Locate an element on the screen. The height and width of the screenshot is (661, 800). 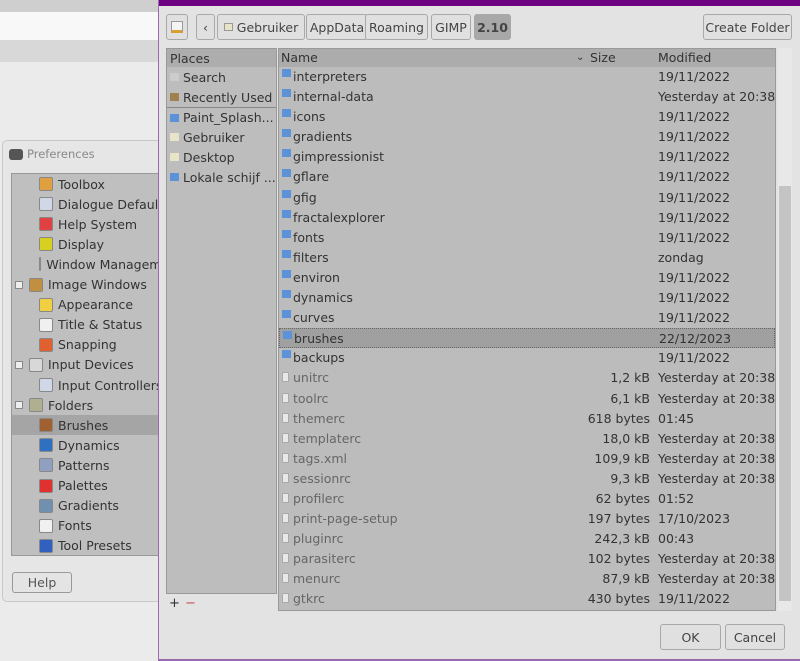
file-row: print-page-setup 197 bytes 17/10/2023 is located at coordinates (527, 519).